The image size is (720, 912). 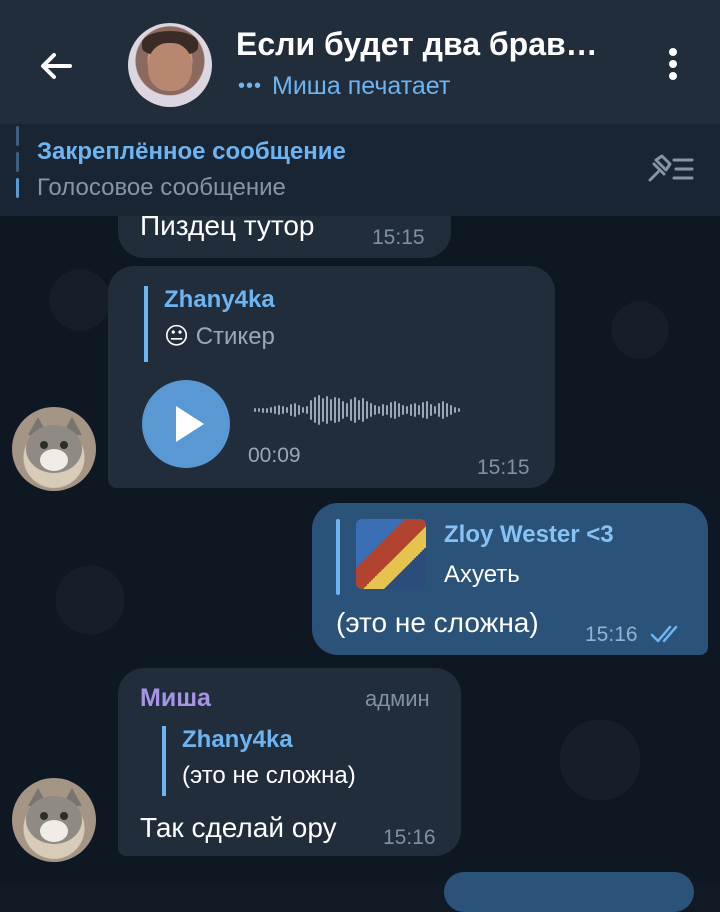 What do you see at coordinates (259, 761) in the screenshot?
I see `reply-preview: Zhany4ka (это не сложна)` at bounding box center [259, 761].